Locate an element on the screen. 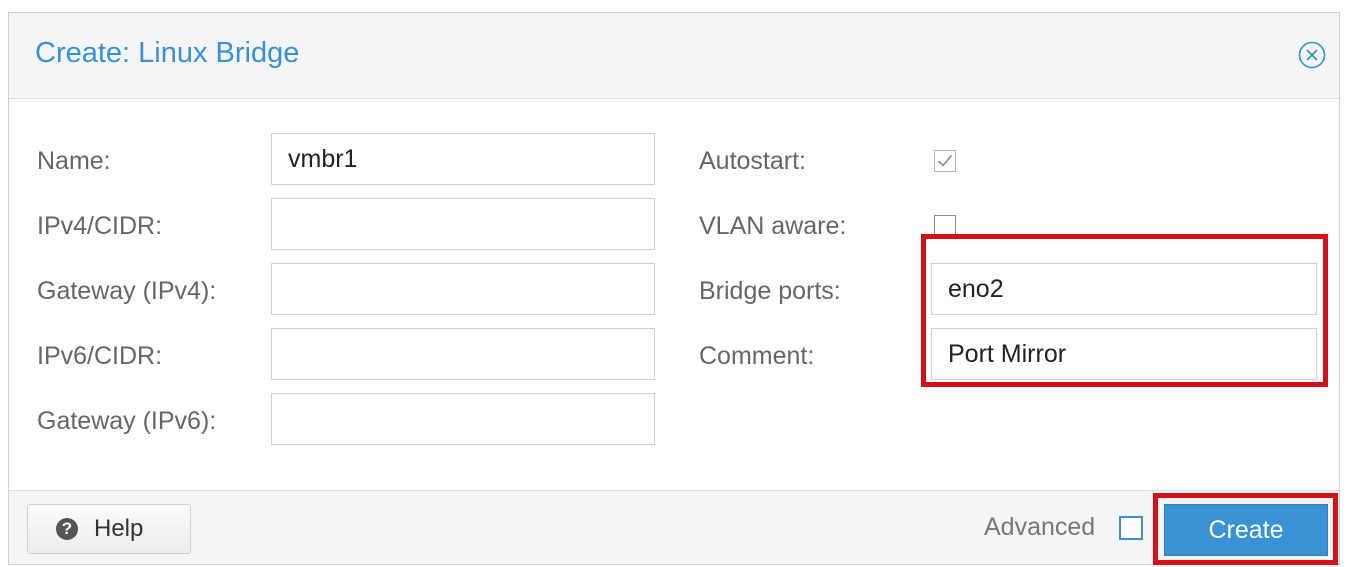  ipv4-cidr-label: IPv4/CIDR: is located at coordinates (100, 226).